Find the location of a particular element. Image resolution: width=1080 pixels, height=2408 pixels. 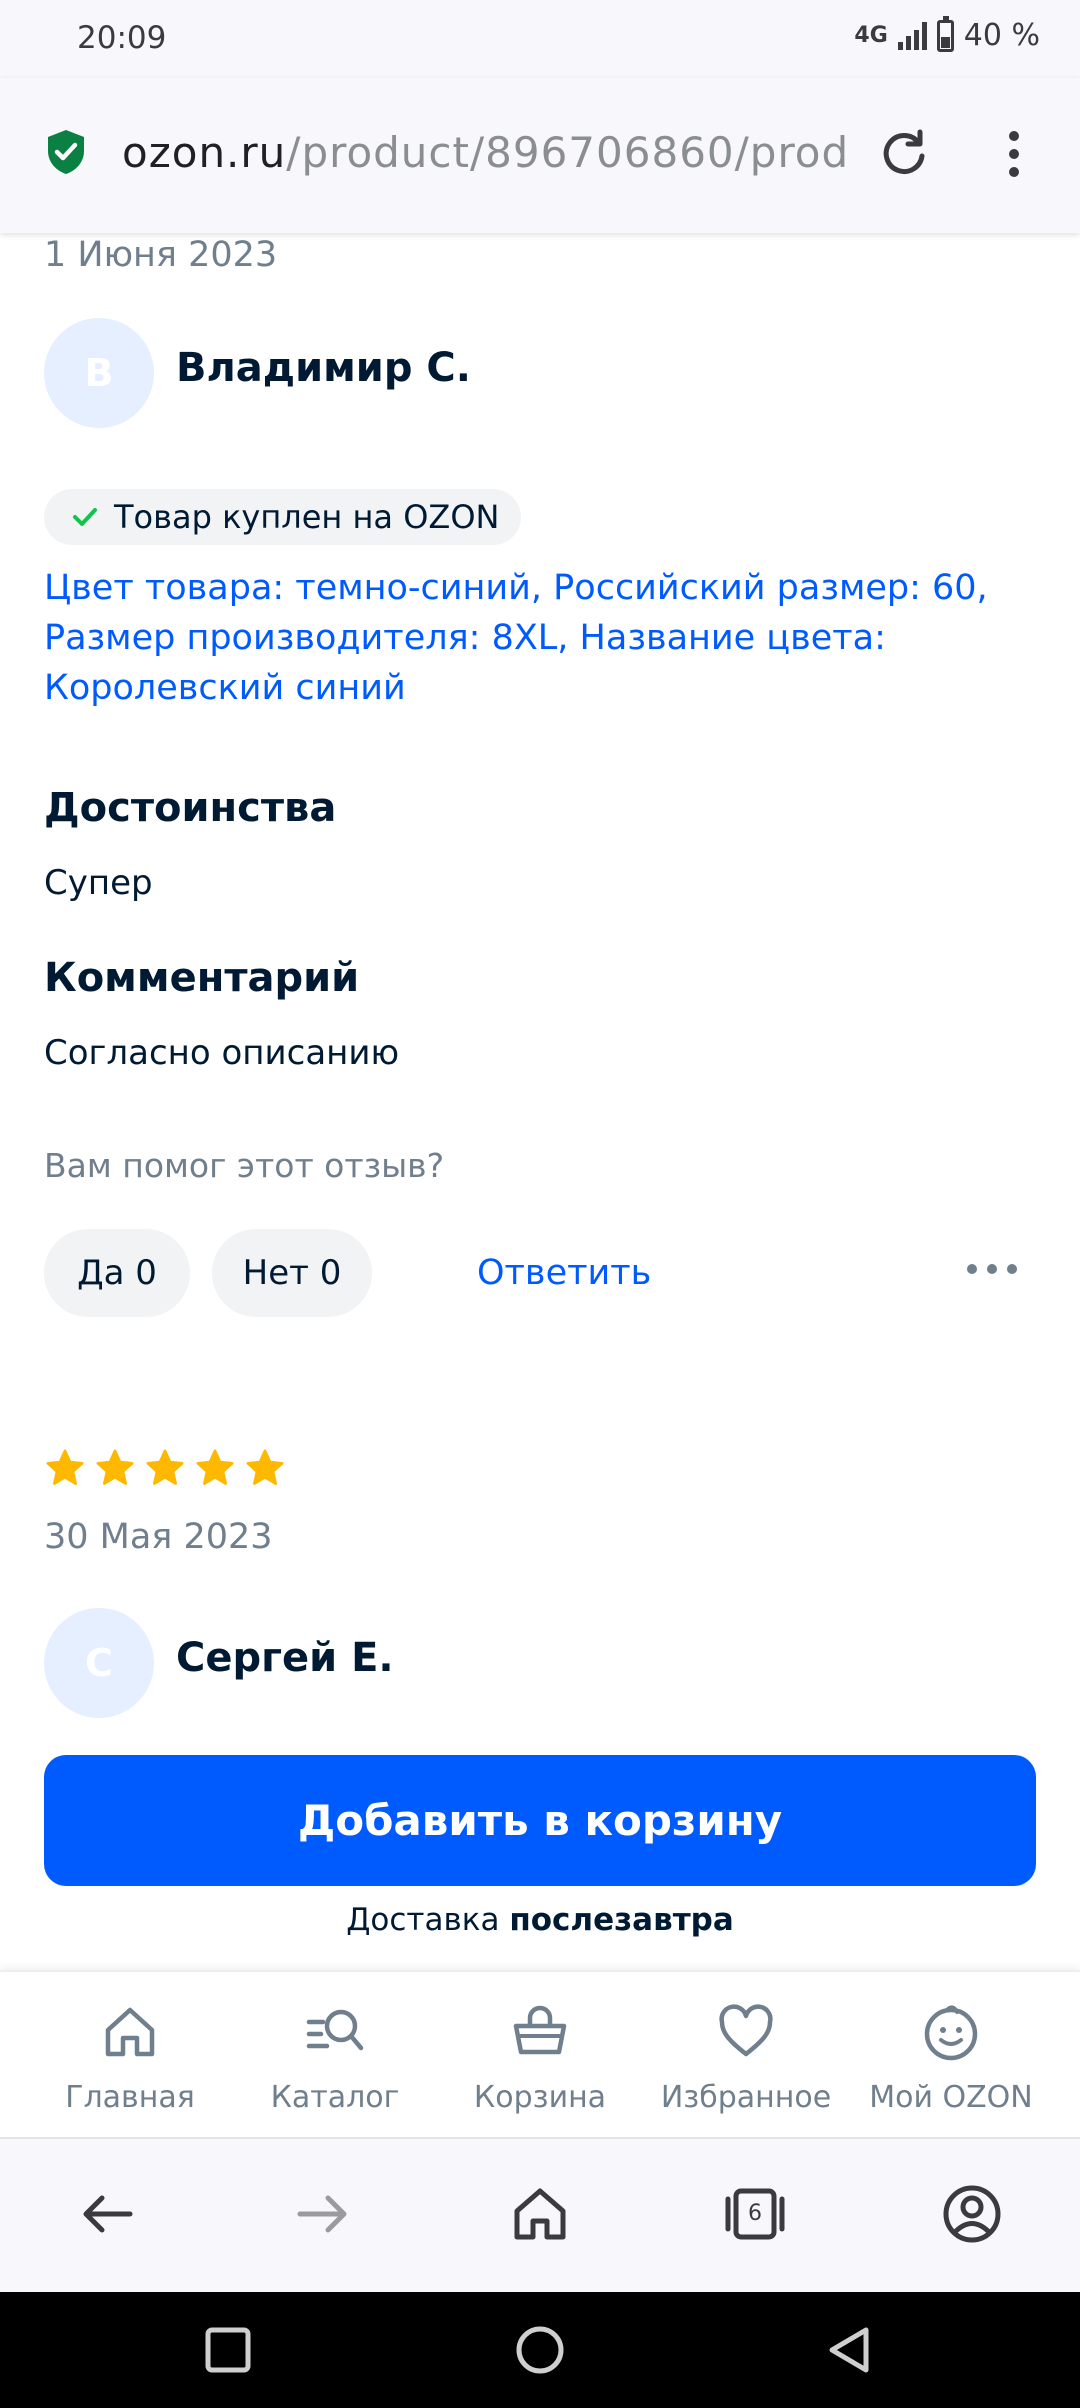

status-bar: 20:09 4G 40 % is located at coordinates (540, 39).